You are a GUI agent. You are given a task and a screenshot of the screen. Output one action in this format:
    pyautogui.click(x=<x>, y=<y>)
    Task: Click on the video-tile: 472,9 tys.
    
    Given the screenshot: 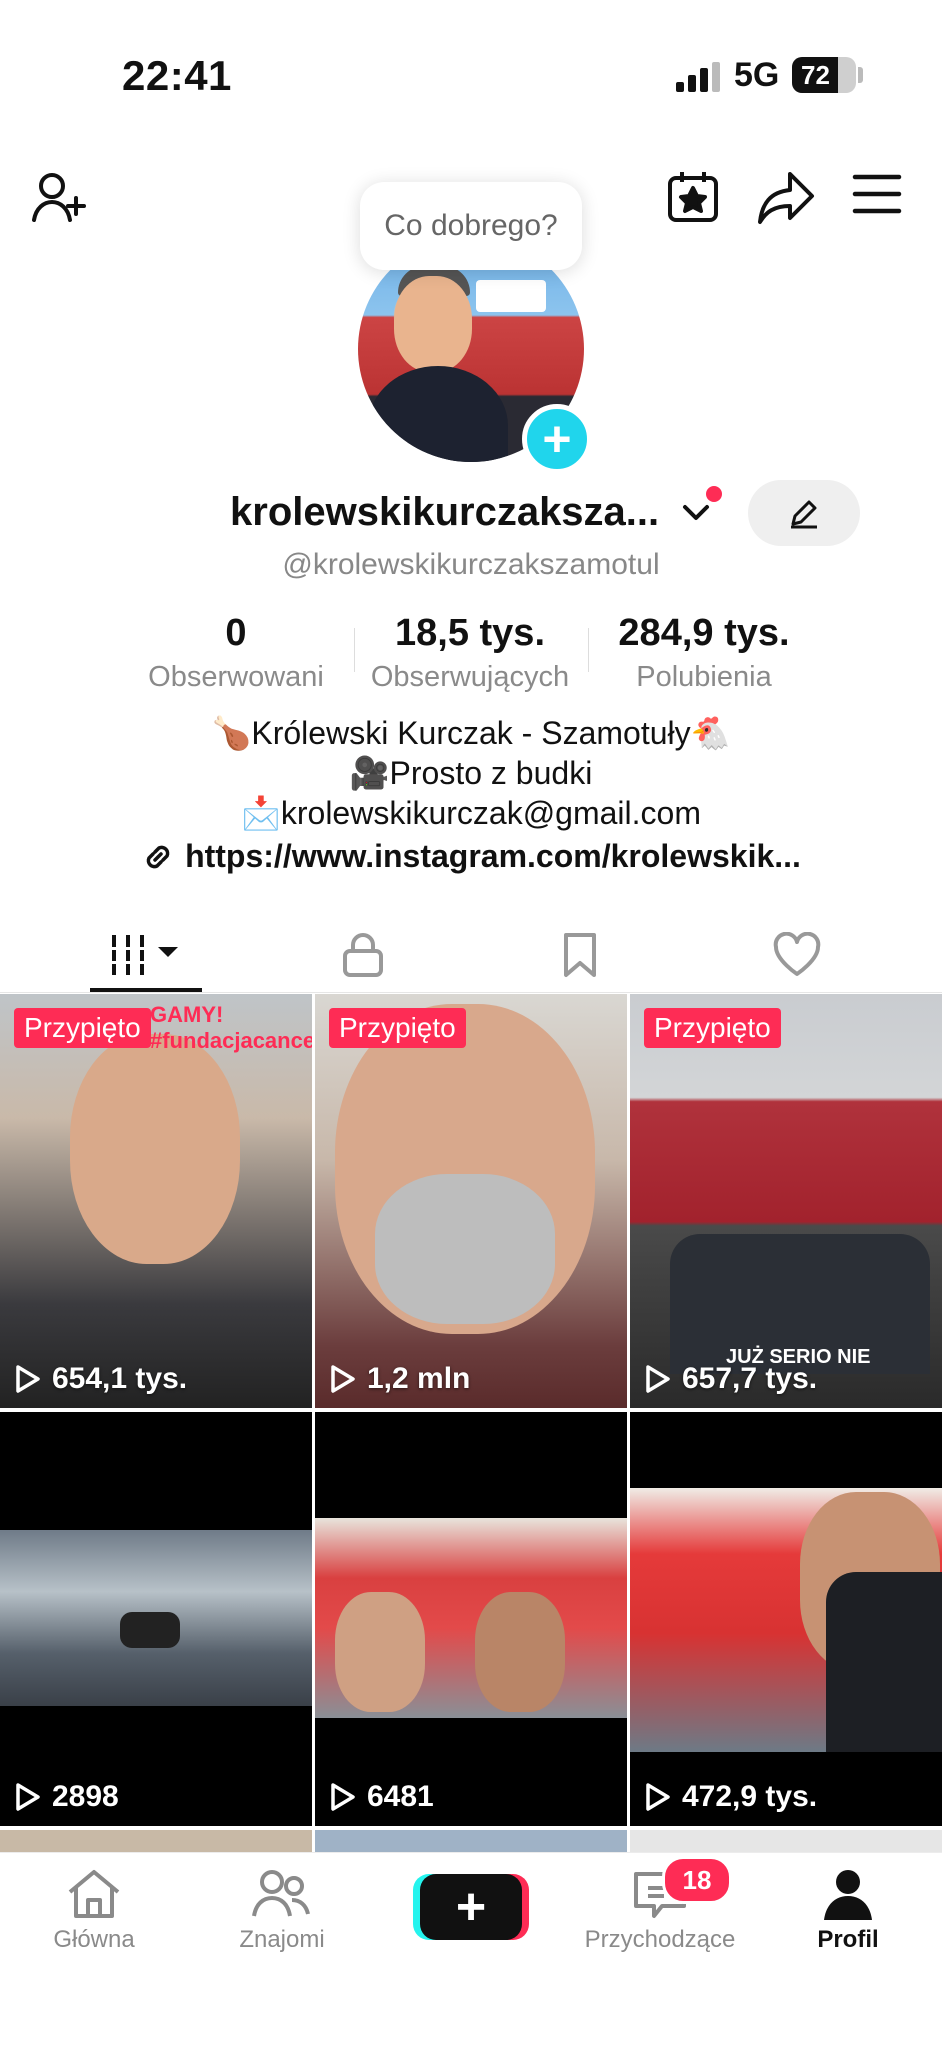 What is the action you would take?
    pyautogui.click(x=786, y=1619)
    